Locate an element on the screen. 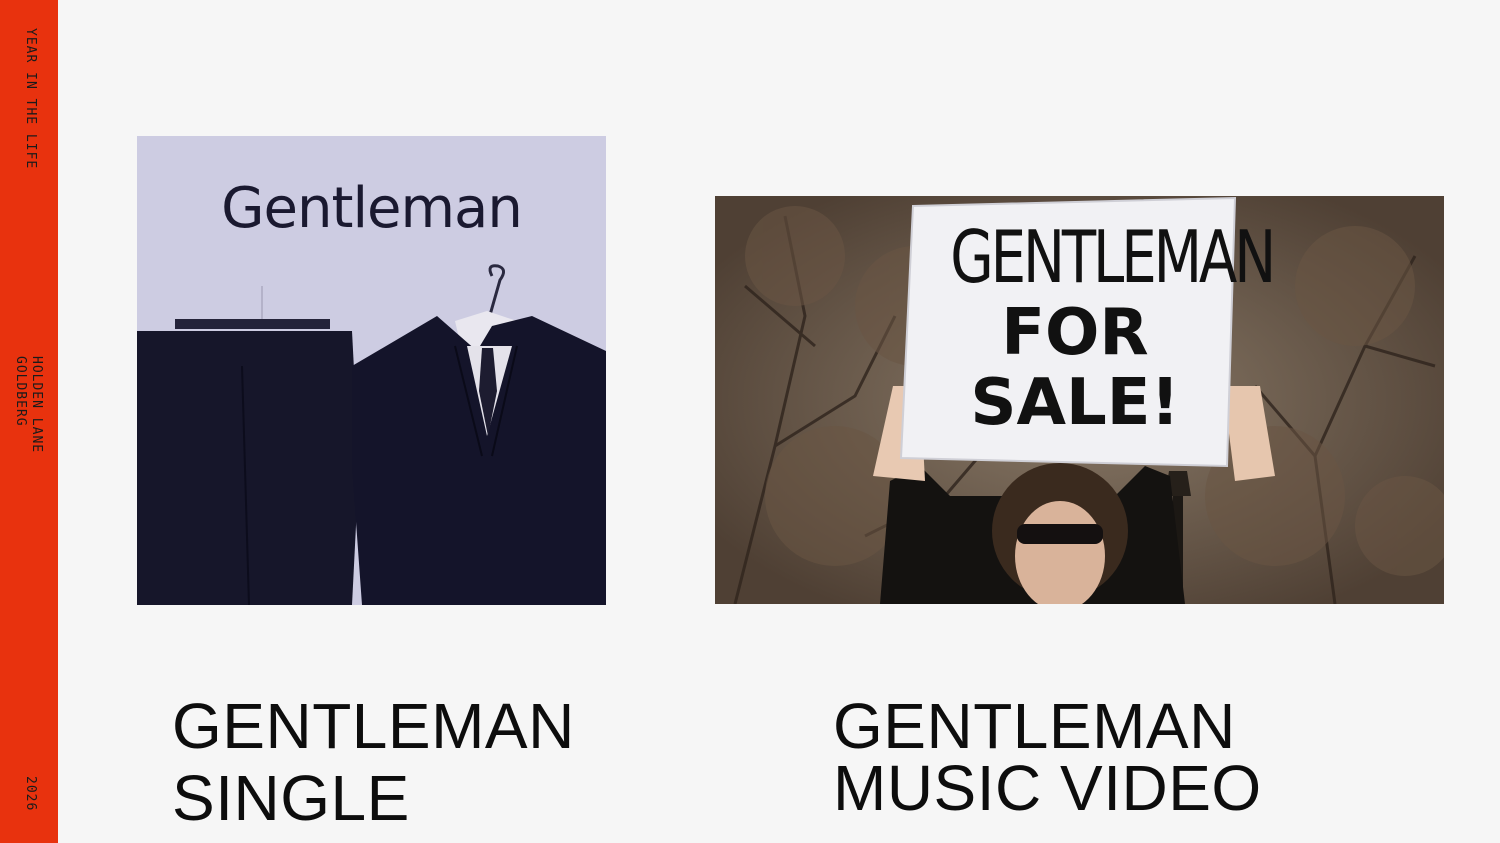 The image size is (1500, 843). artist-name: HOLDEN LANE GOLDBERG is located at coordinates (28, 404).